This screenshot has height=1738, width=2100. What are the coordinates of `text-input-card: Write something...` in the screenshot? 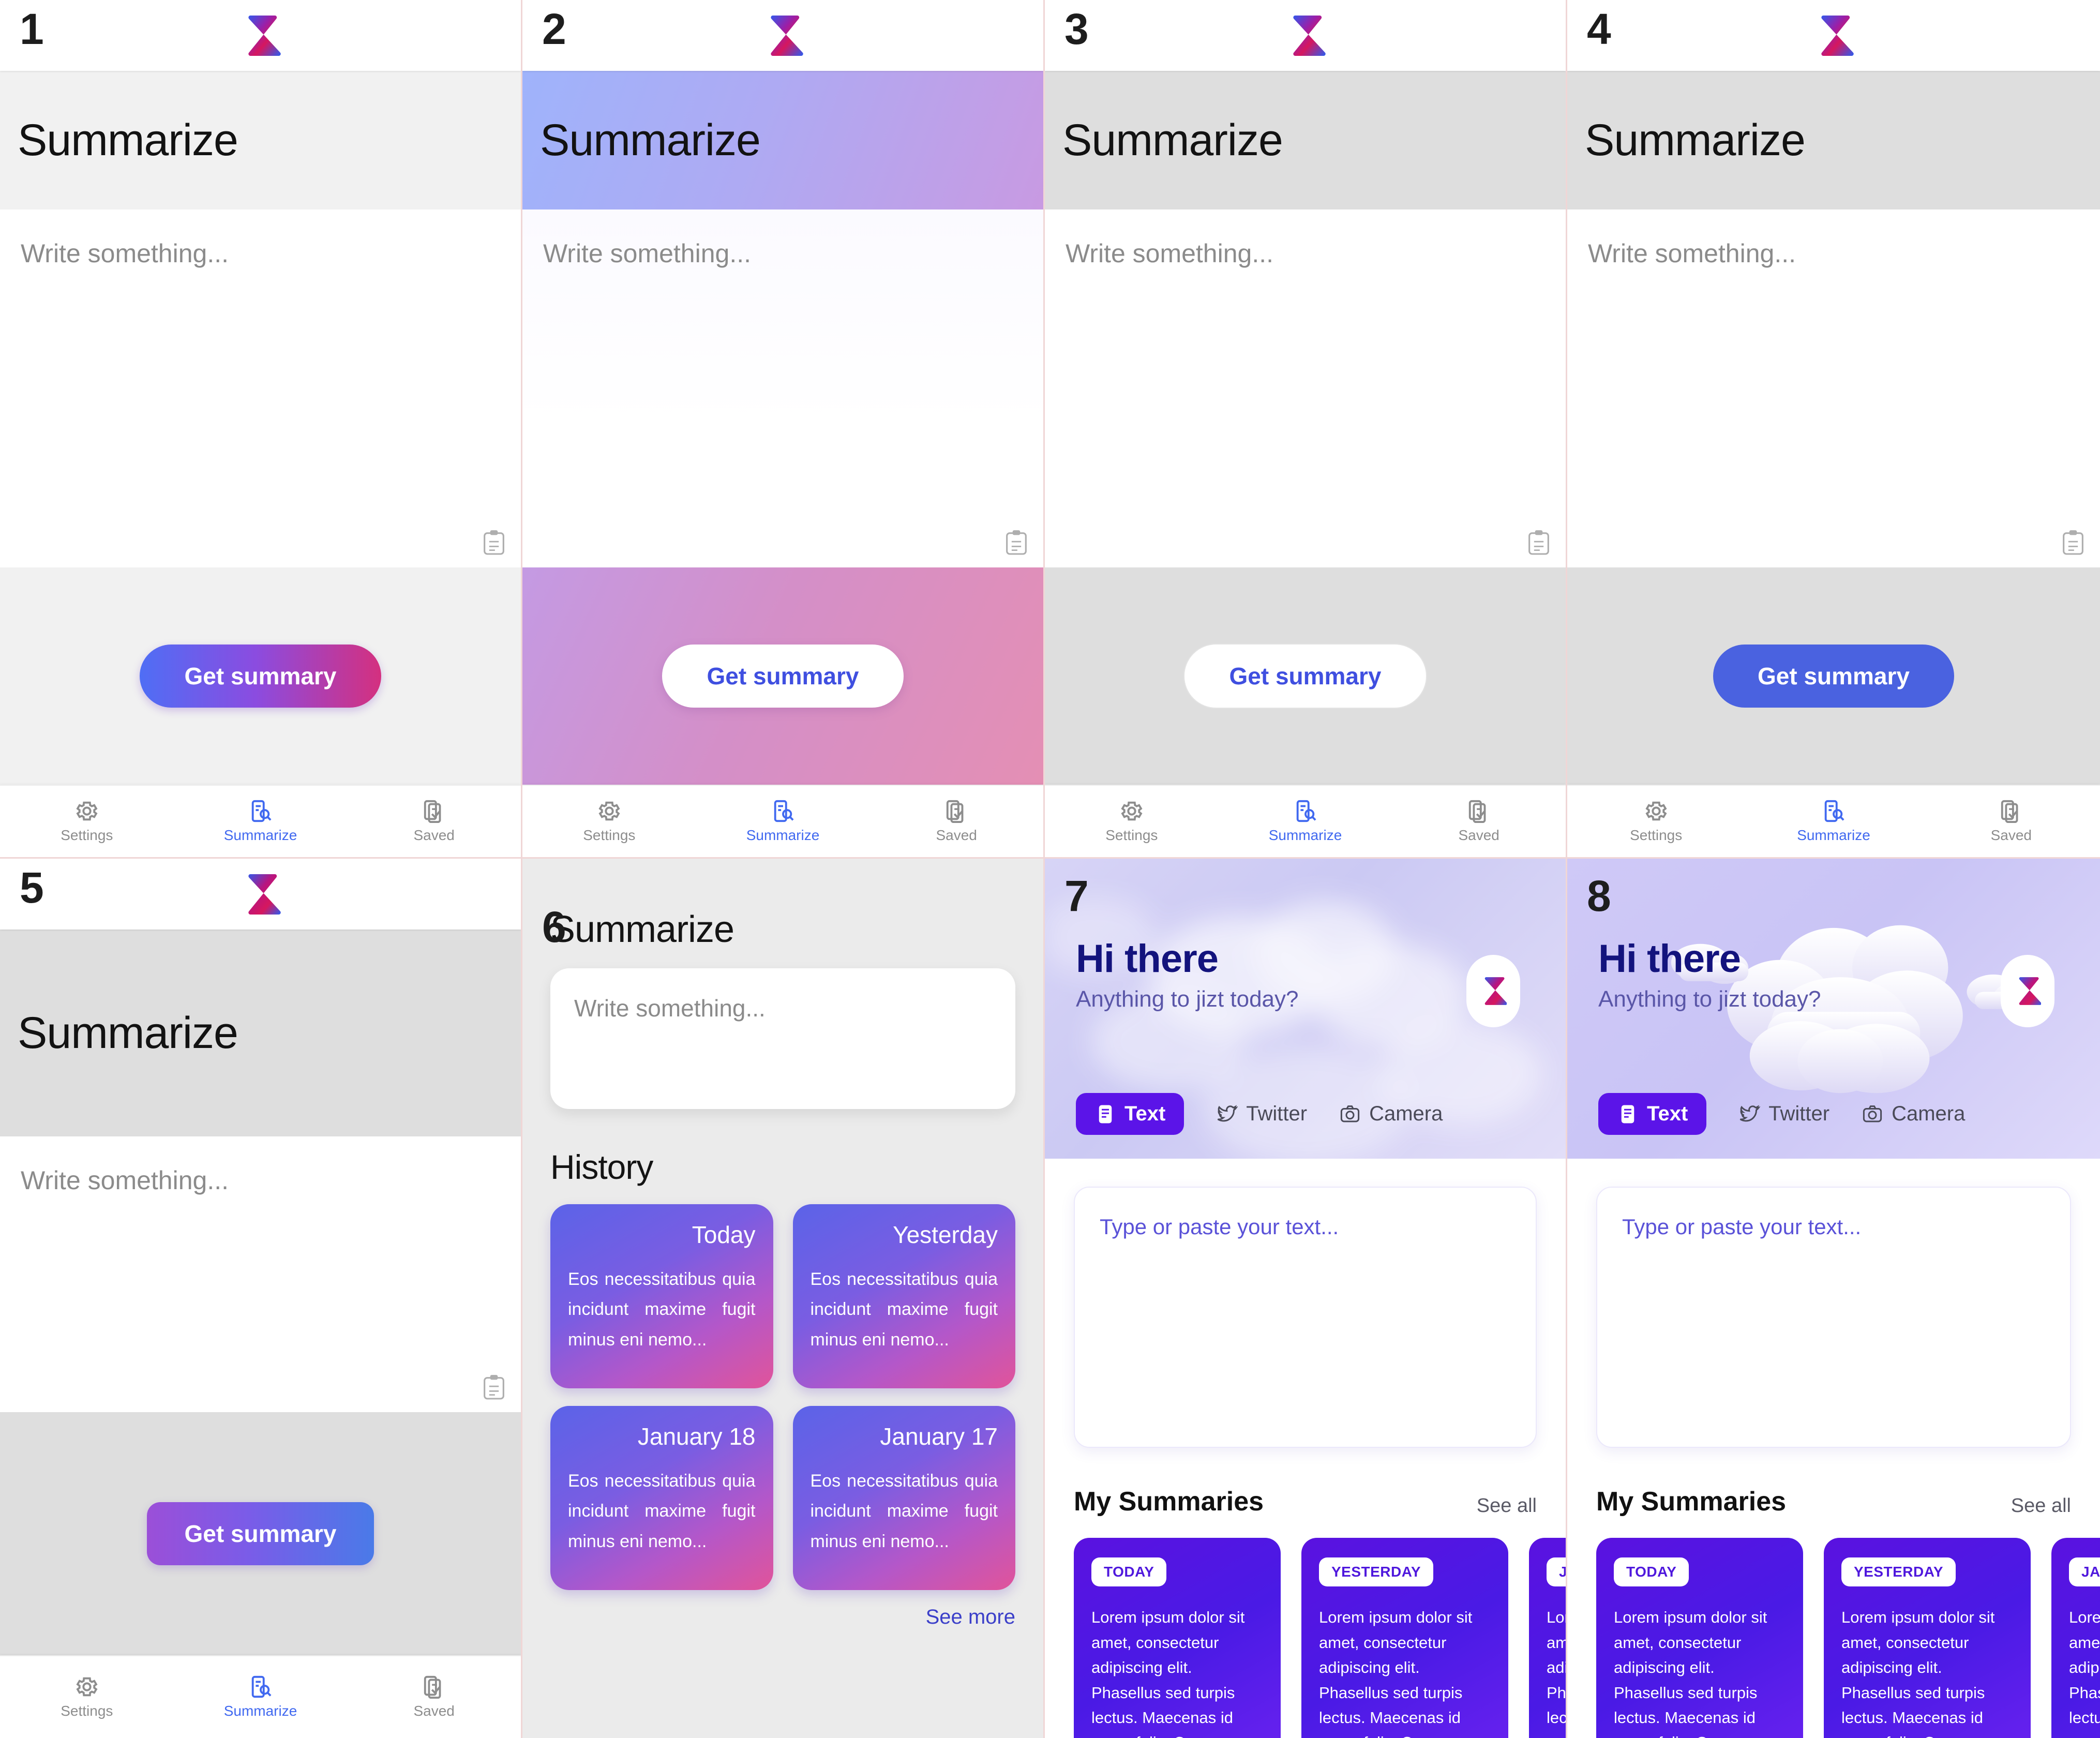 It's located at (782, 1038).